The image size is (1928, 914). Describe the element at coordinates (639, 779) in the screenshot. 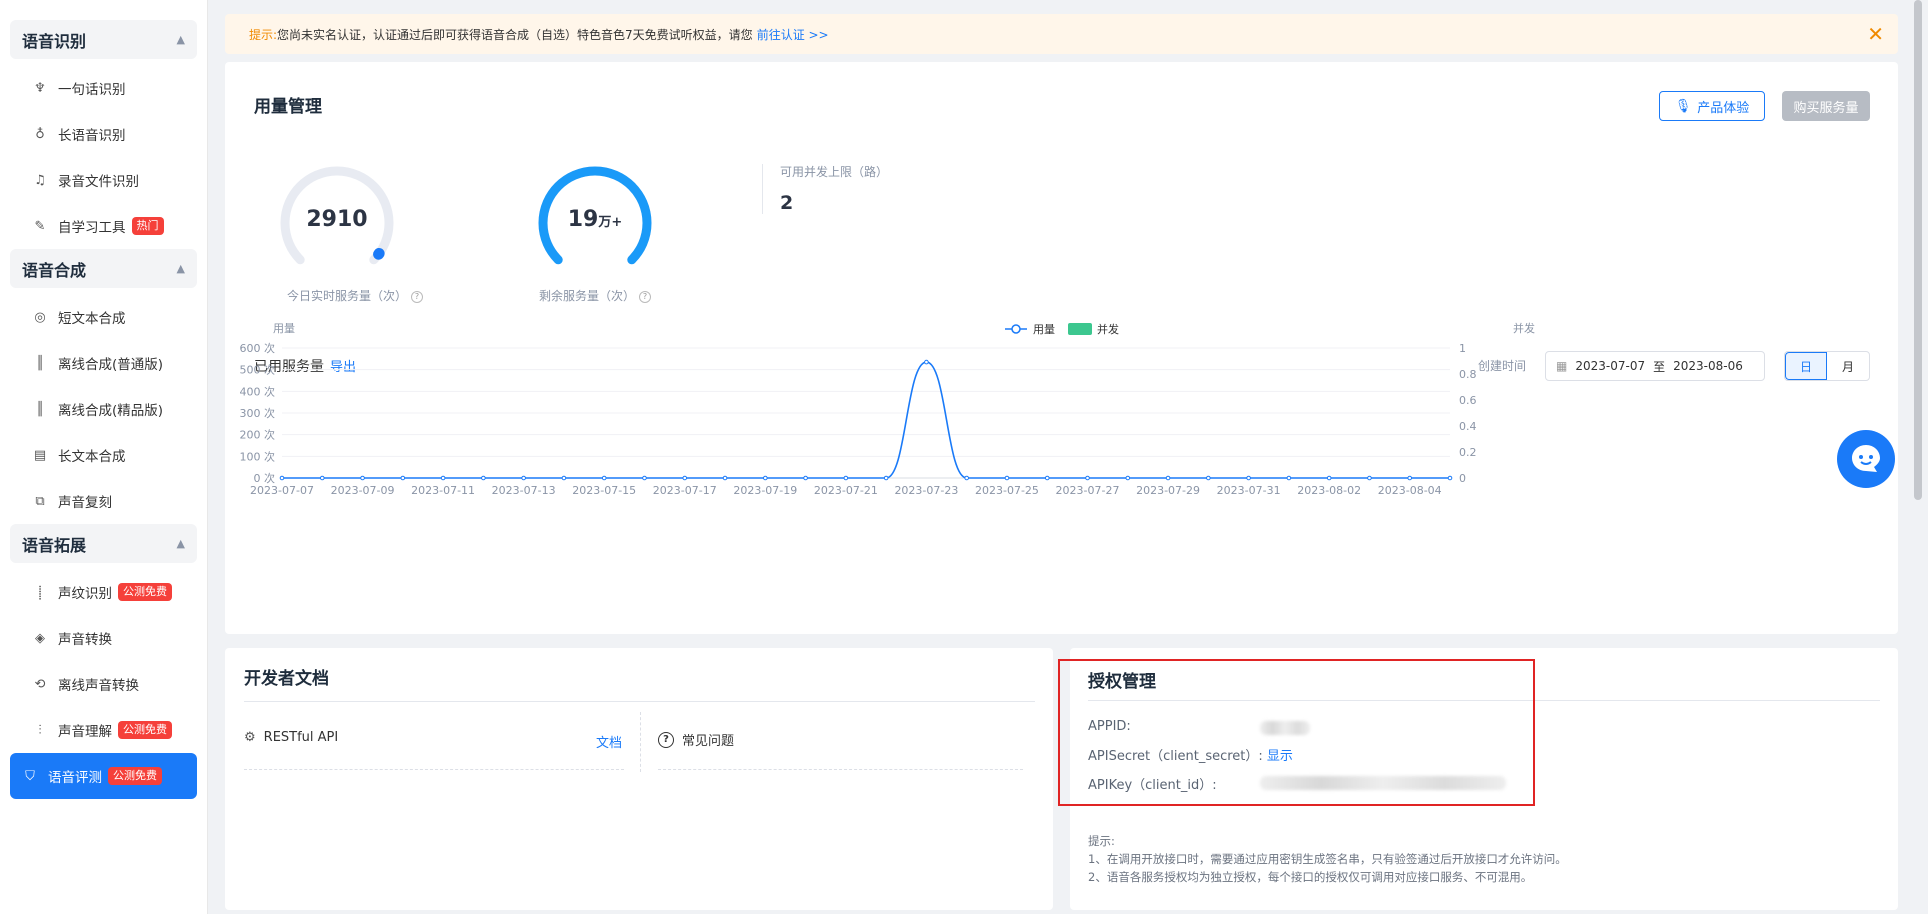

I see `devdocs-card: 开发者文档 ⚙ RESTful API 文档 ? 常见问题` at that location.